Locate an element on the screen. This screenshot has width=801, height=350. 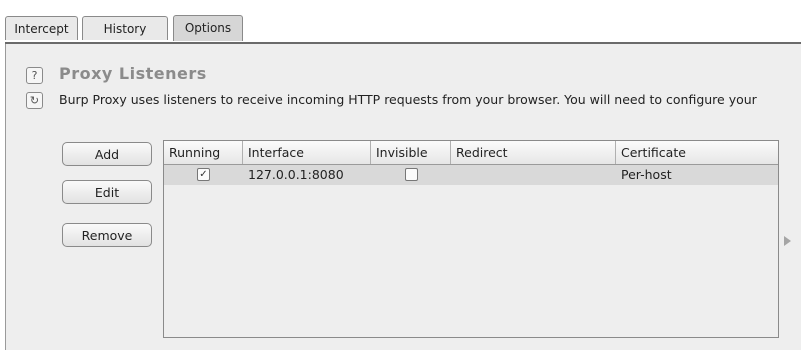
add-button: Add is located at coordinates (107, 154).